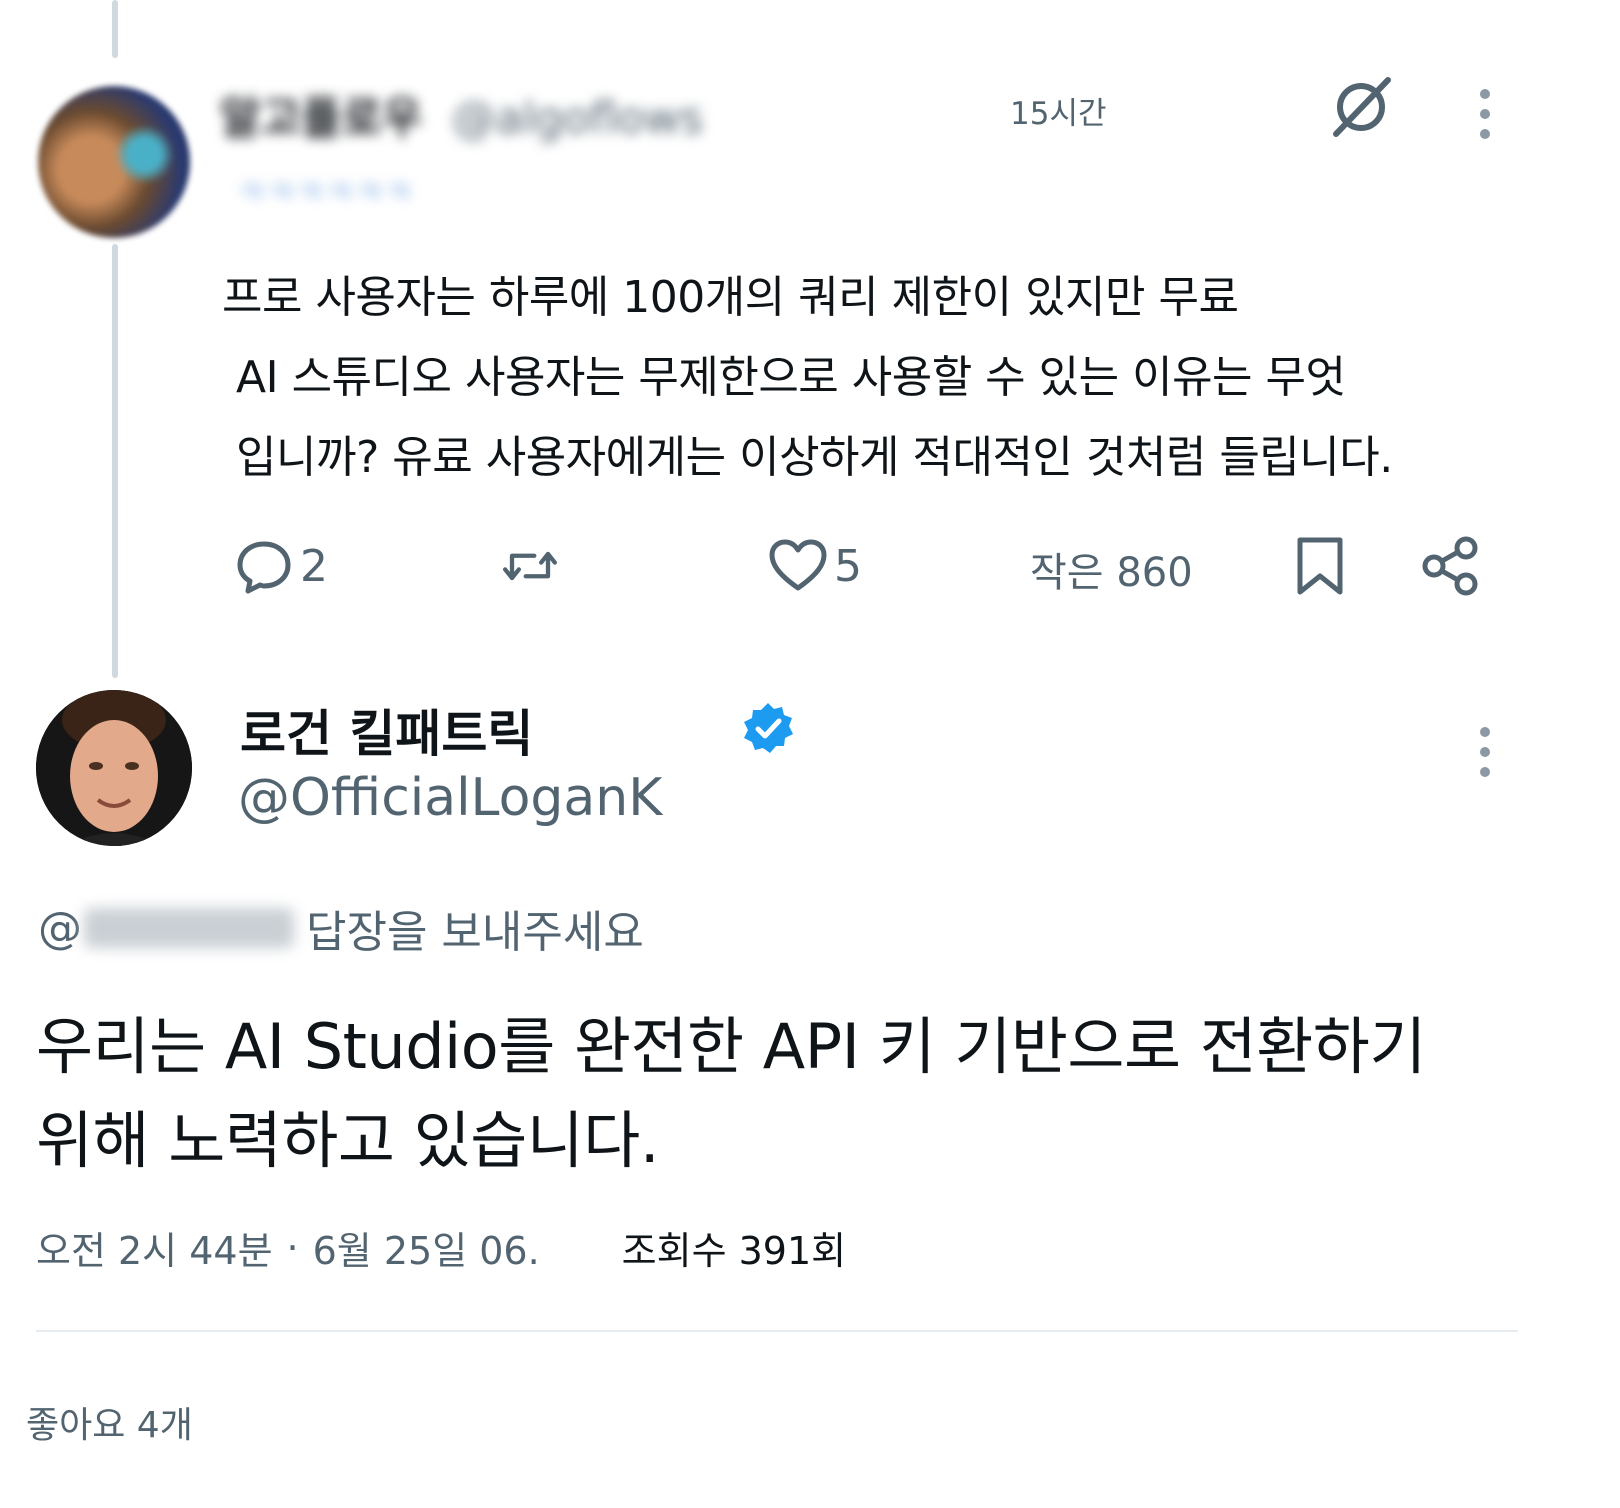 This screenshot has height=1508, width=1620. What do you see at coordinates (577, 118) in the screenshot?
I see `parent-handle: @algoflows` at bounding box center [577, 118].